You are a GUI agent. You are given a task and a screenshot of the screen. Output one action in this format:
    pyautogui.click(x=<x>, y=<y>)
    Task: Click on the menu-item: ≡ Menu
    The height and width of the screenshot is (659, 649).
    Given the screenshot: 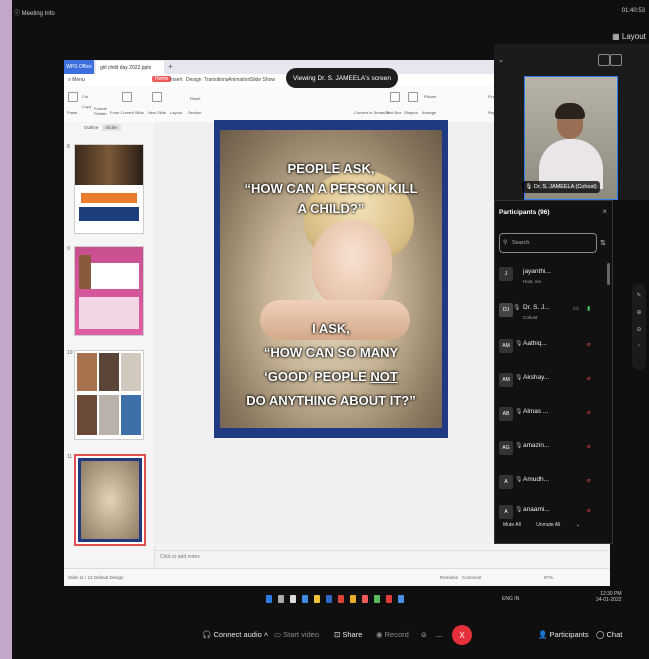 What is the action you would take?
    pyautogui.click(x=76, y=80)
    